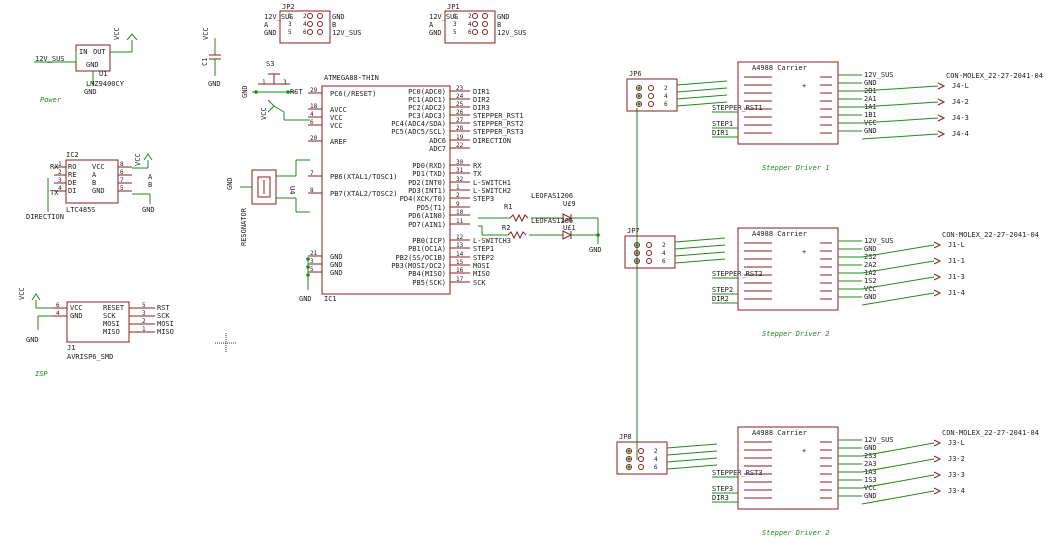 This screenshot has width=1058, height=549. I want to click on mcu-pin-right: PB0(ICP), so click(429, 241).